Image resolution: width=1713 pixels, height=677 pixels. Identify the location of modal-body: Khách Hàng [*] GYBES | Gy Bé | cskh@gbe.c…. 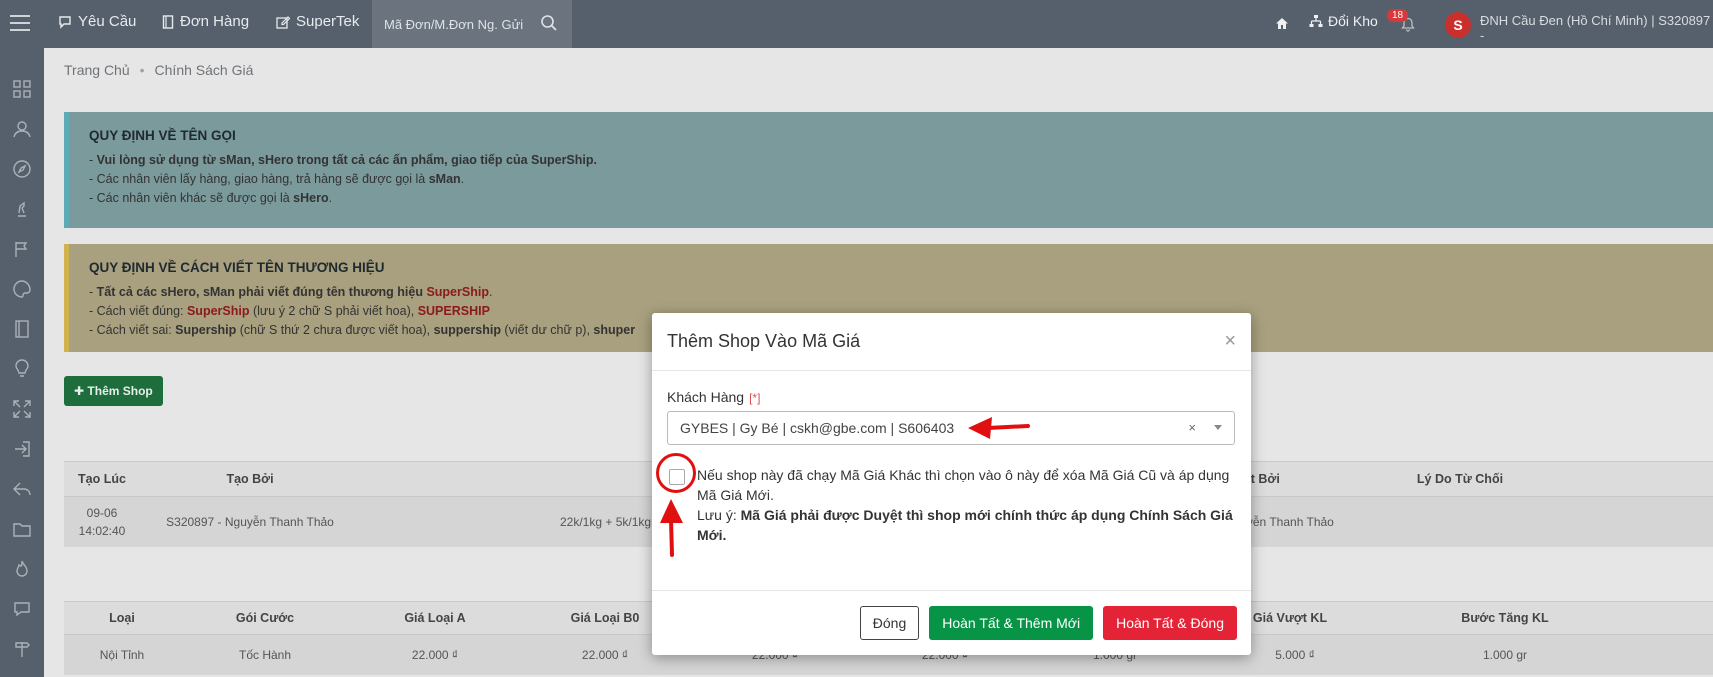
(951, 480).